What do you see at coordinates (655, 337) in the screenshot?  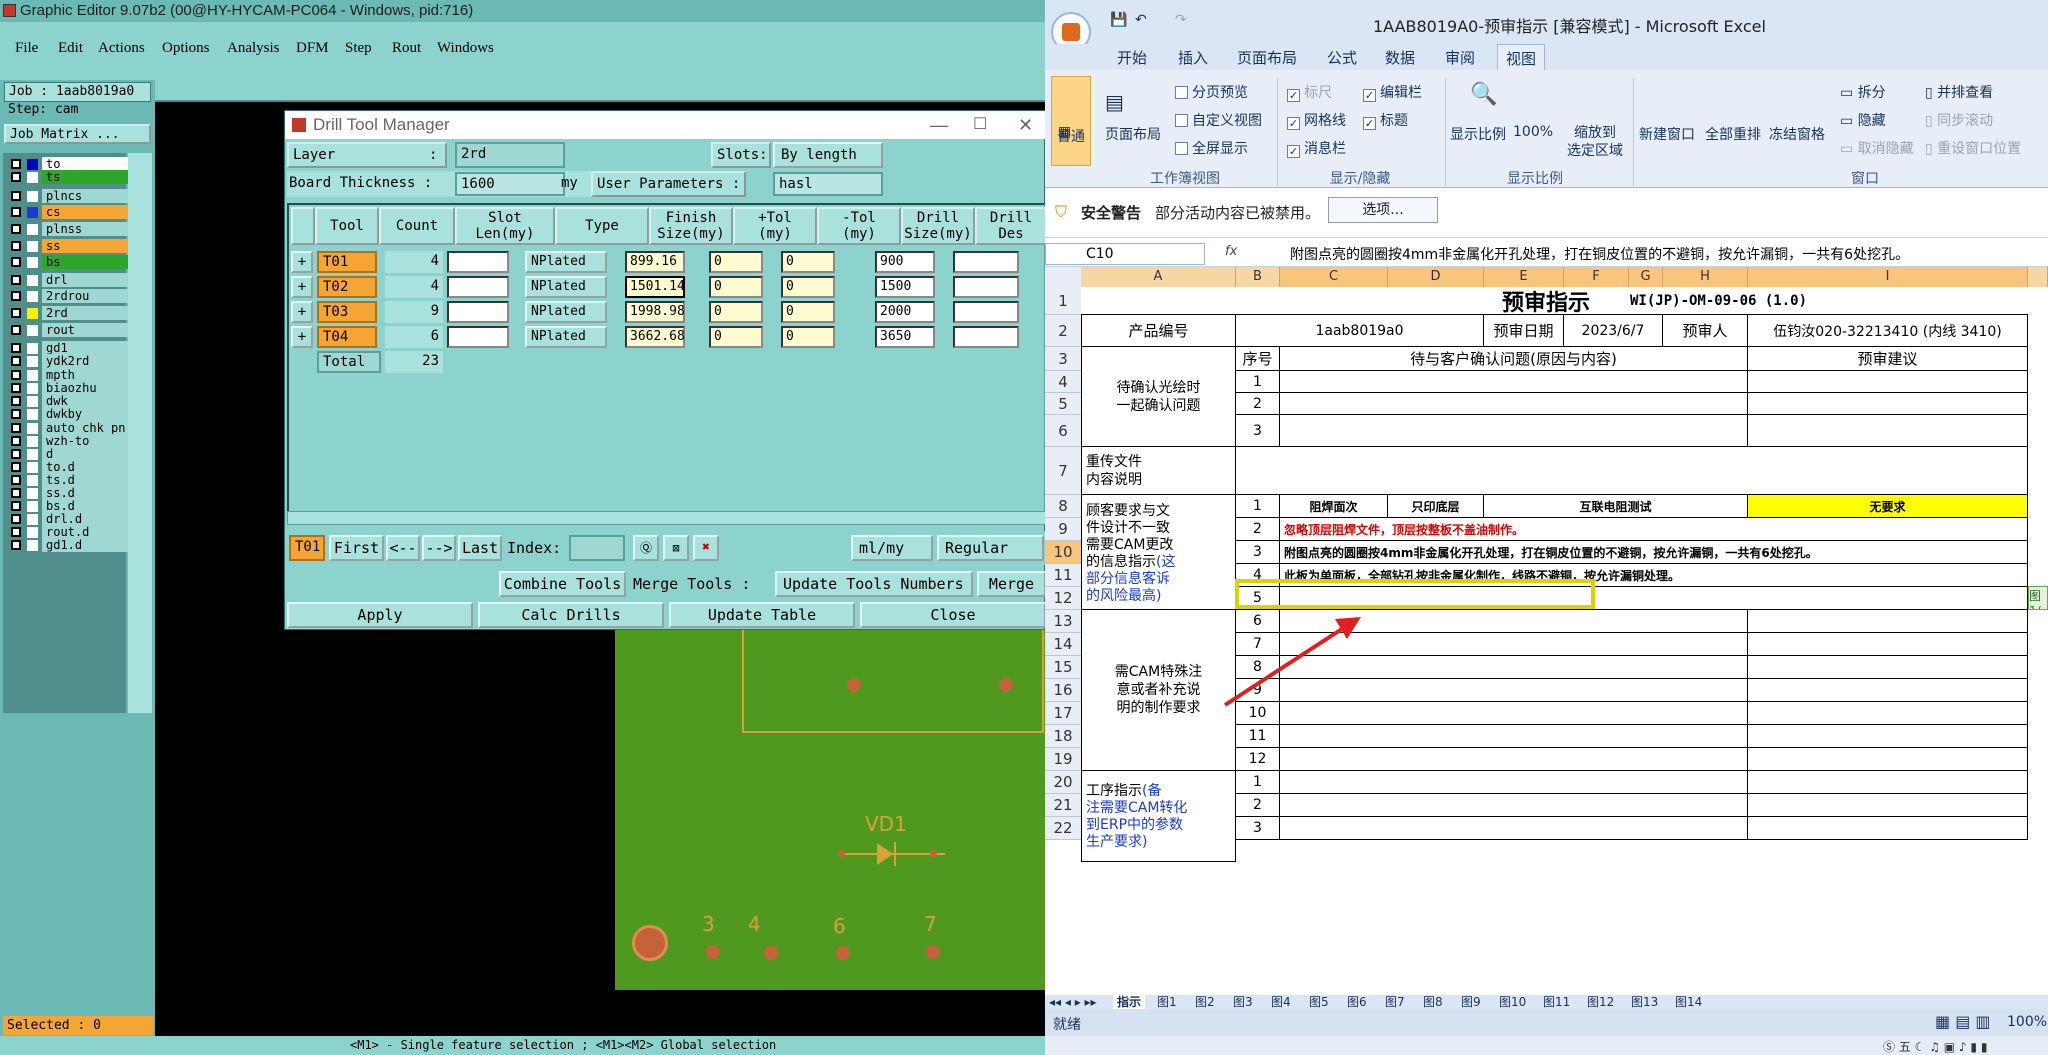 I see `finish-size-input: 3662.68` at bounding box center [655, 337].